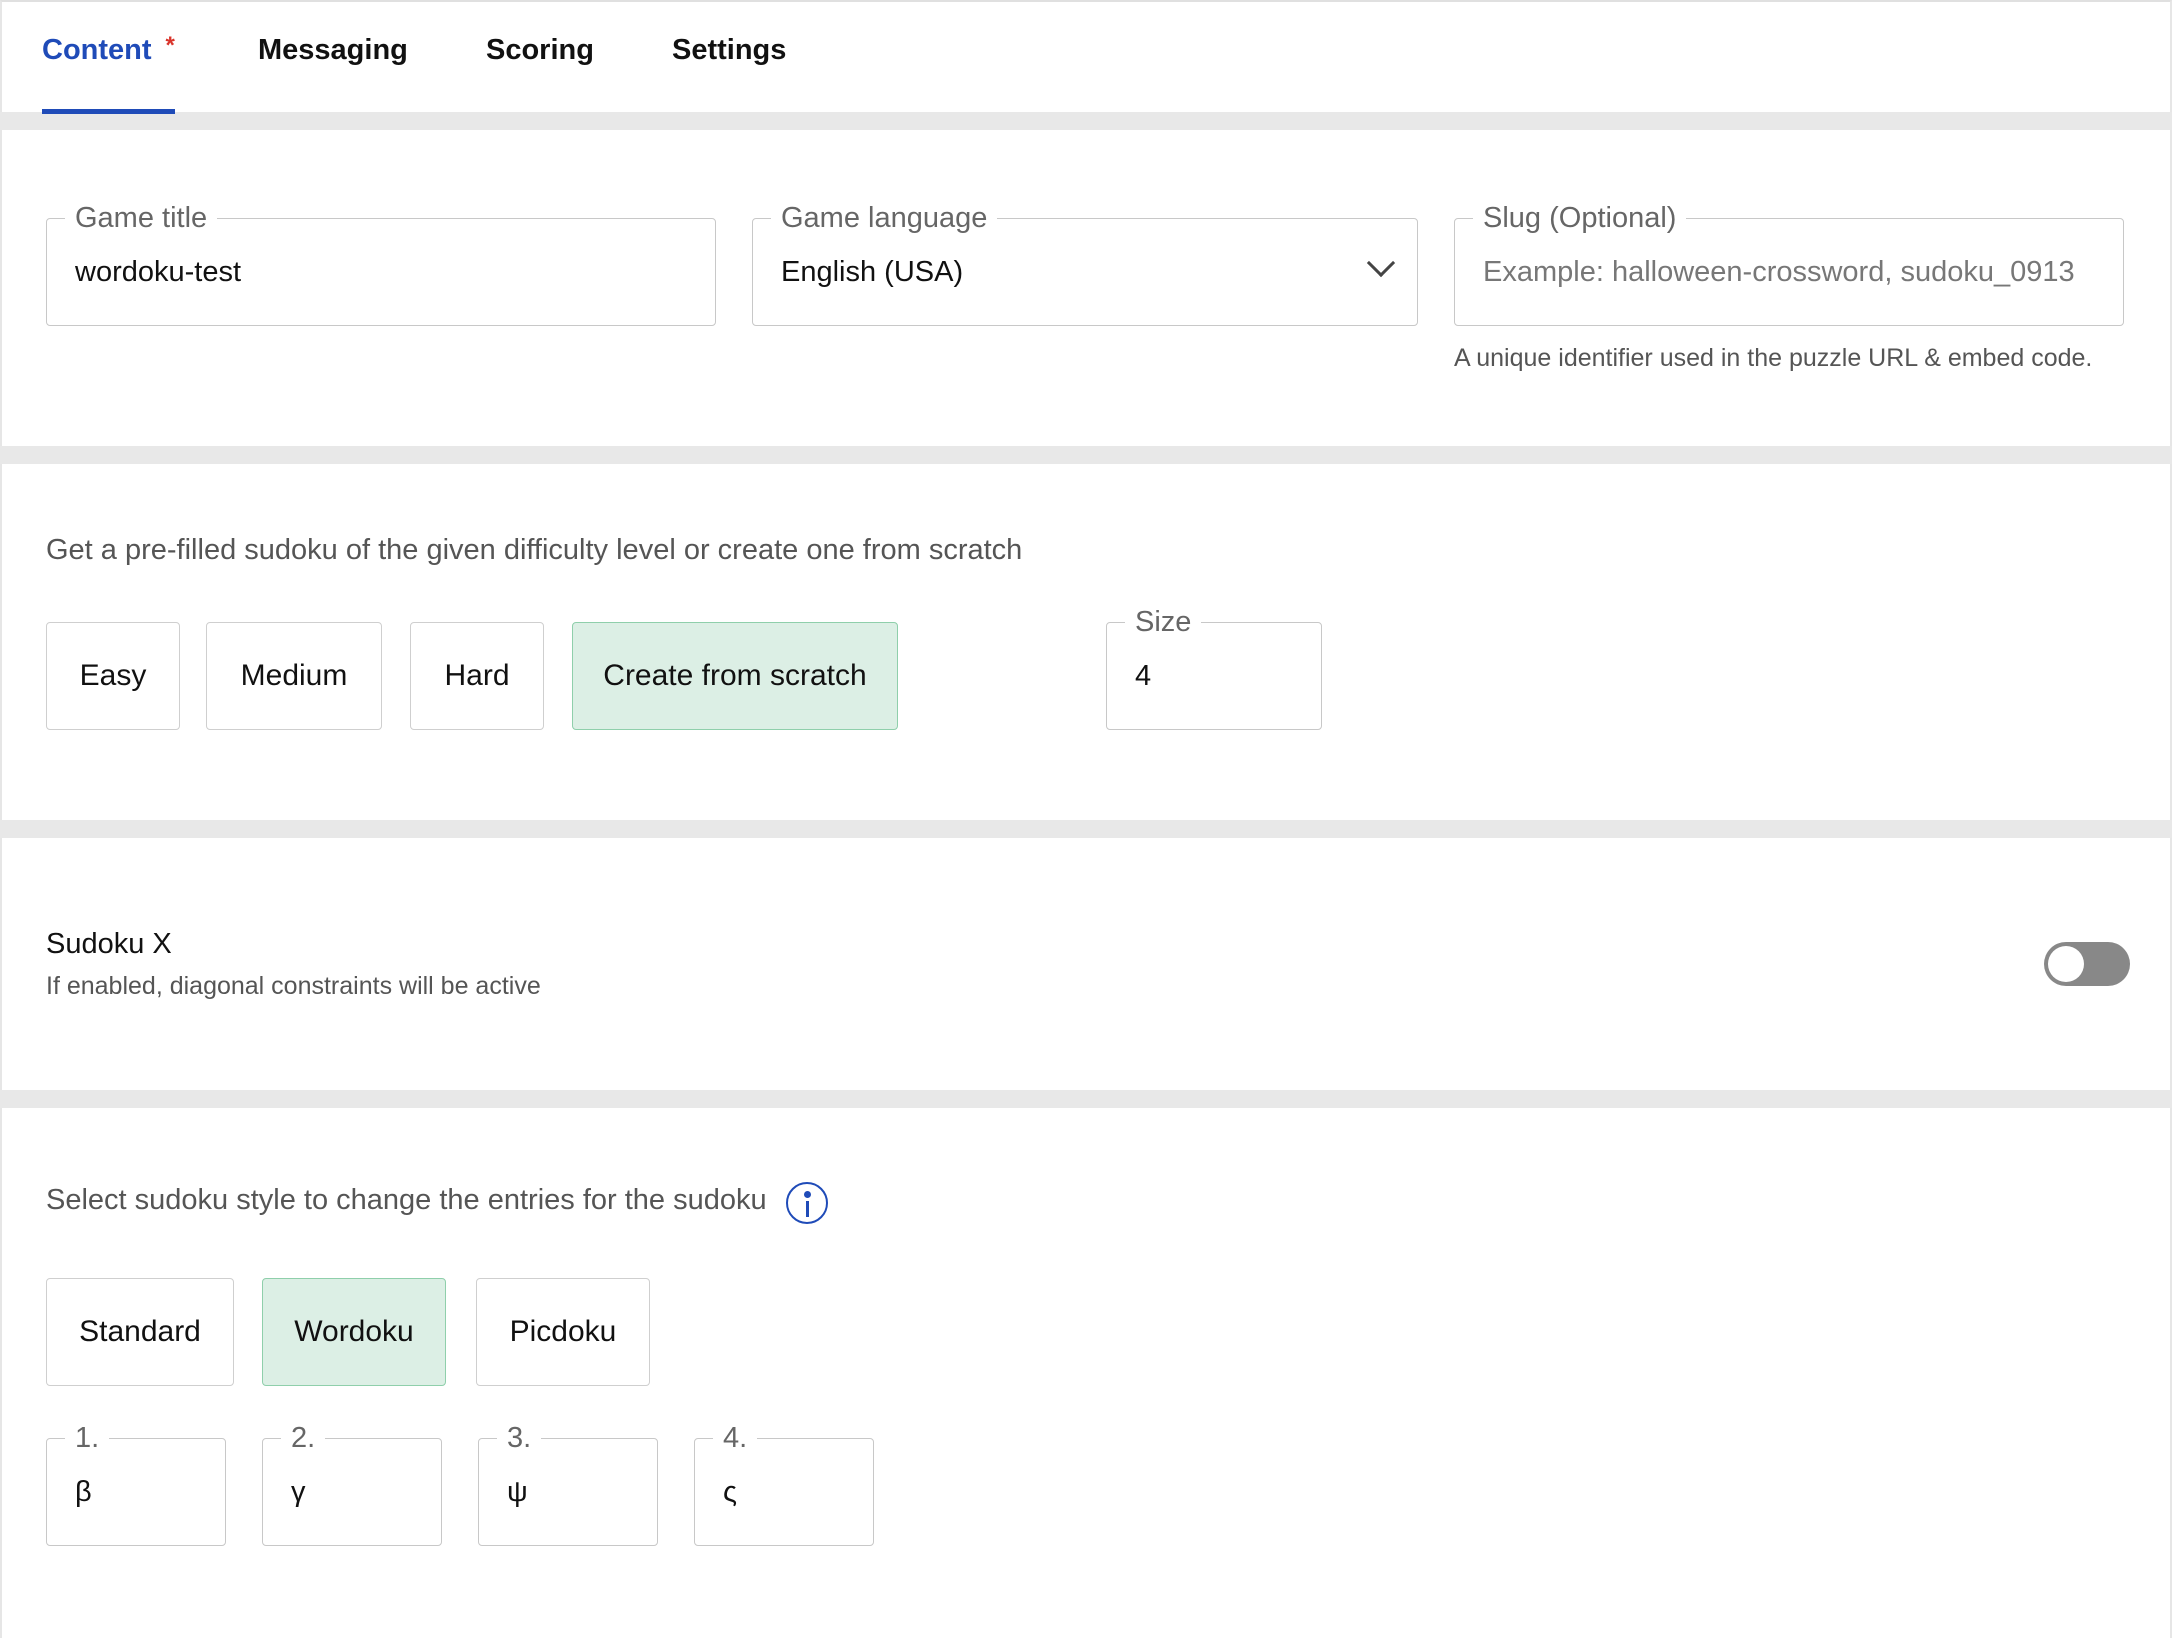 This screenshot has width=2172, height=1638. I want to click on toggle-knob, so click(2066, 964).